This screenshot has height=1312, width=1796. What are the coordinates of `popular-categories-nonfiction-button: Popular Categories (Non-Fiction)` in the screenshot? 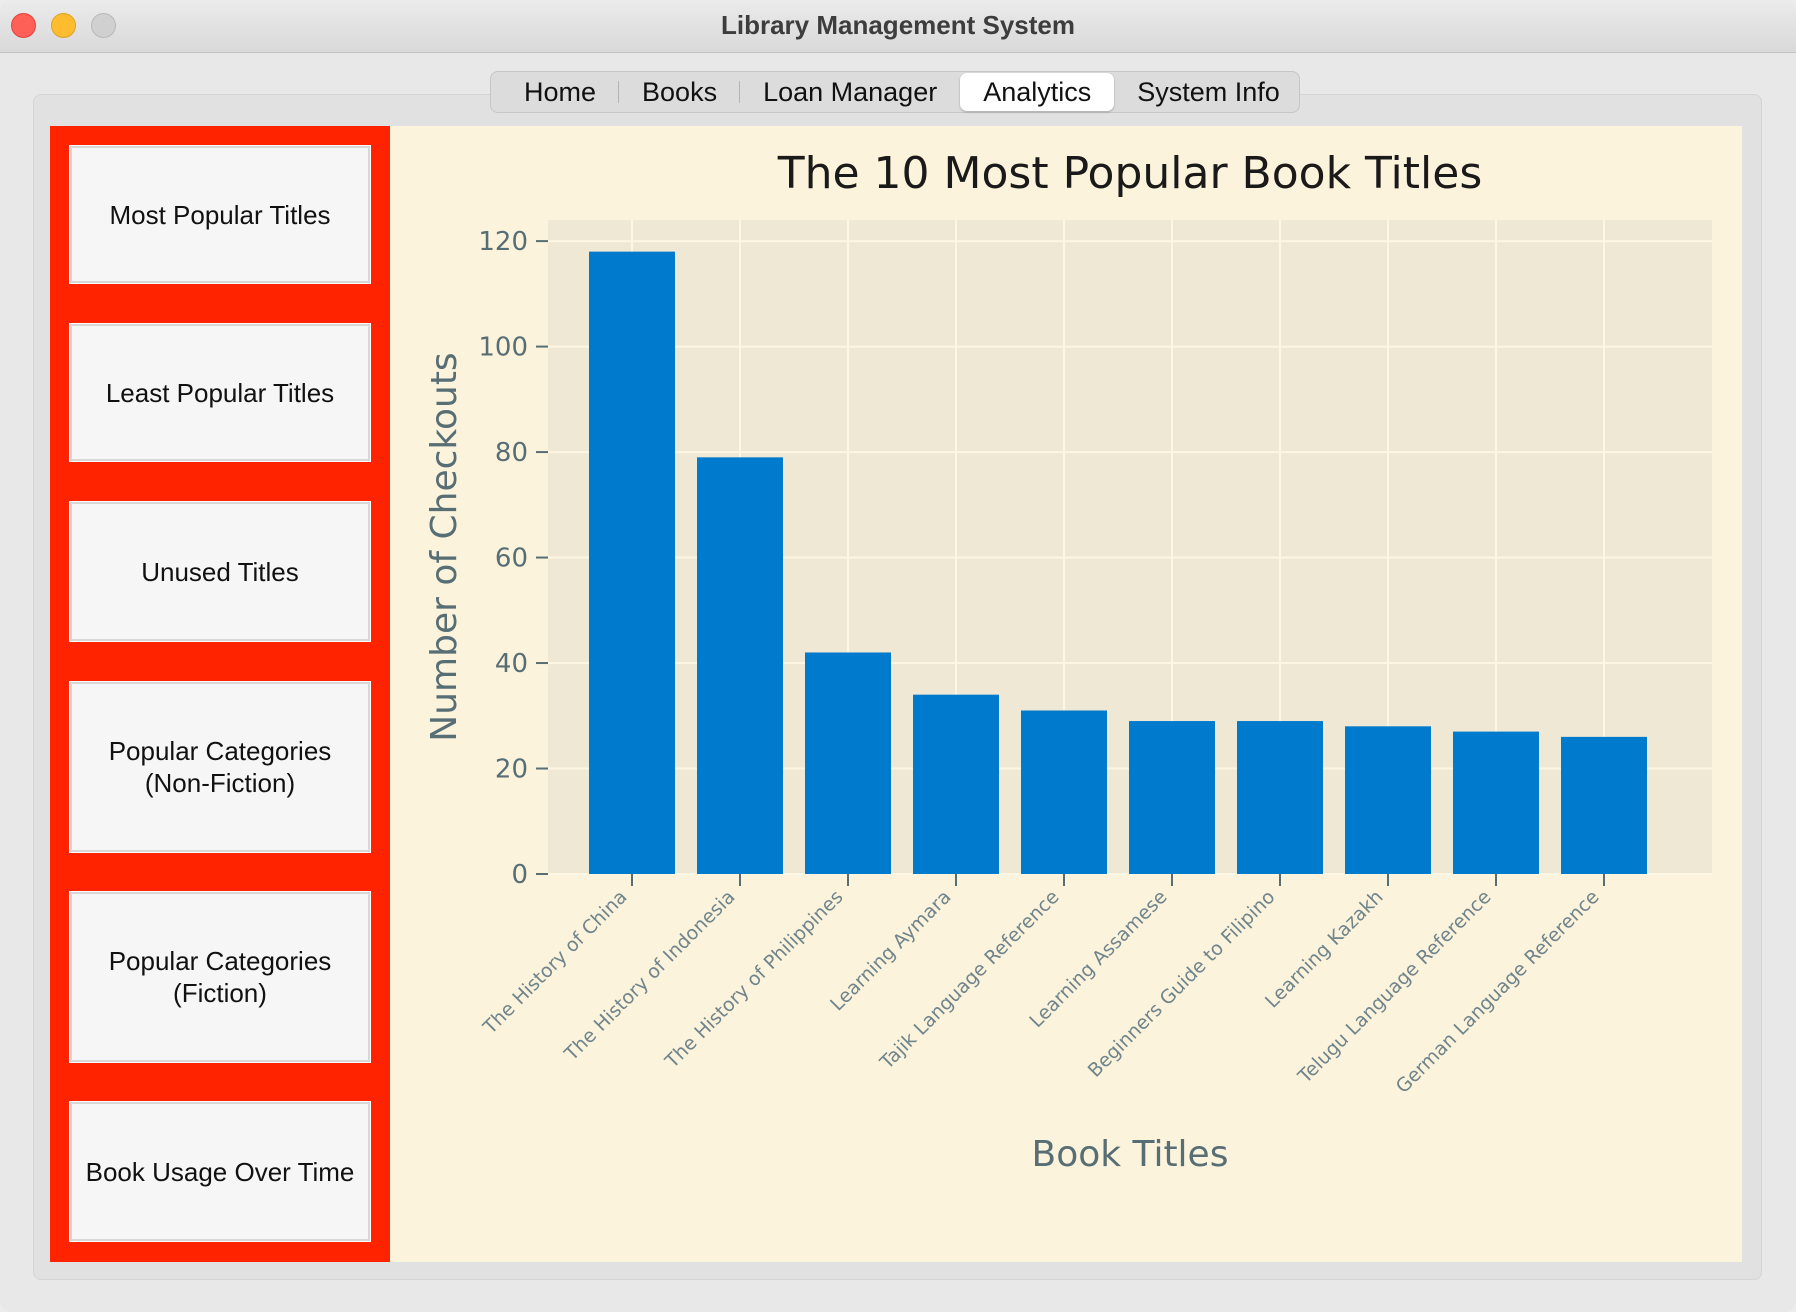 It's located at (220, 767).